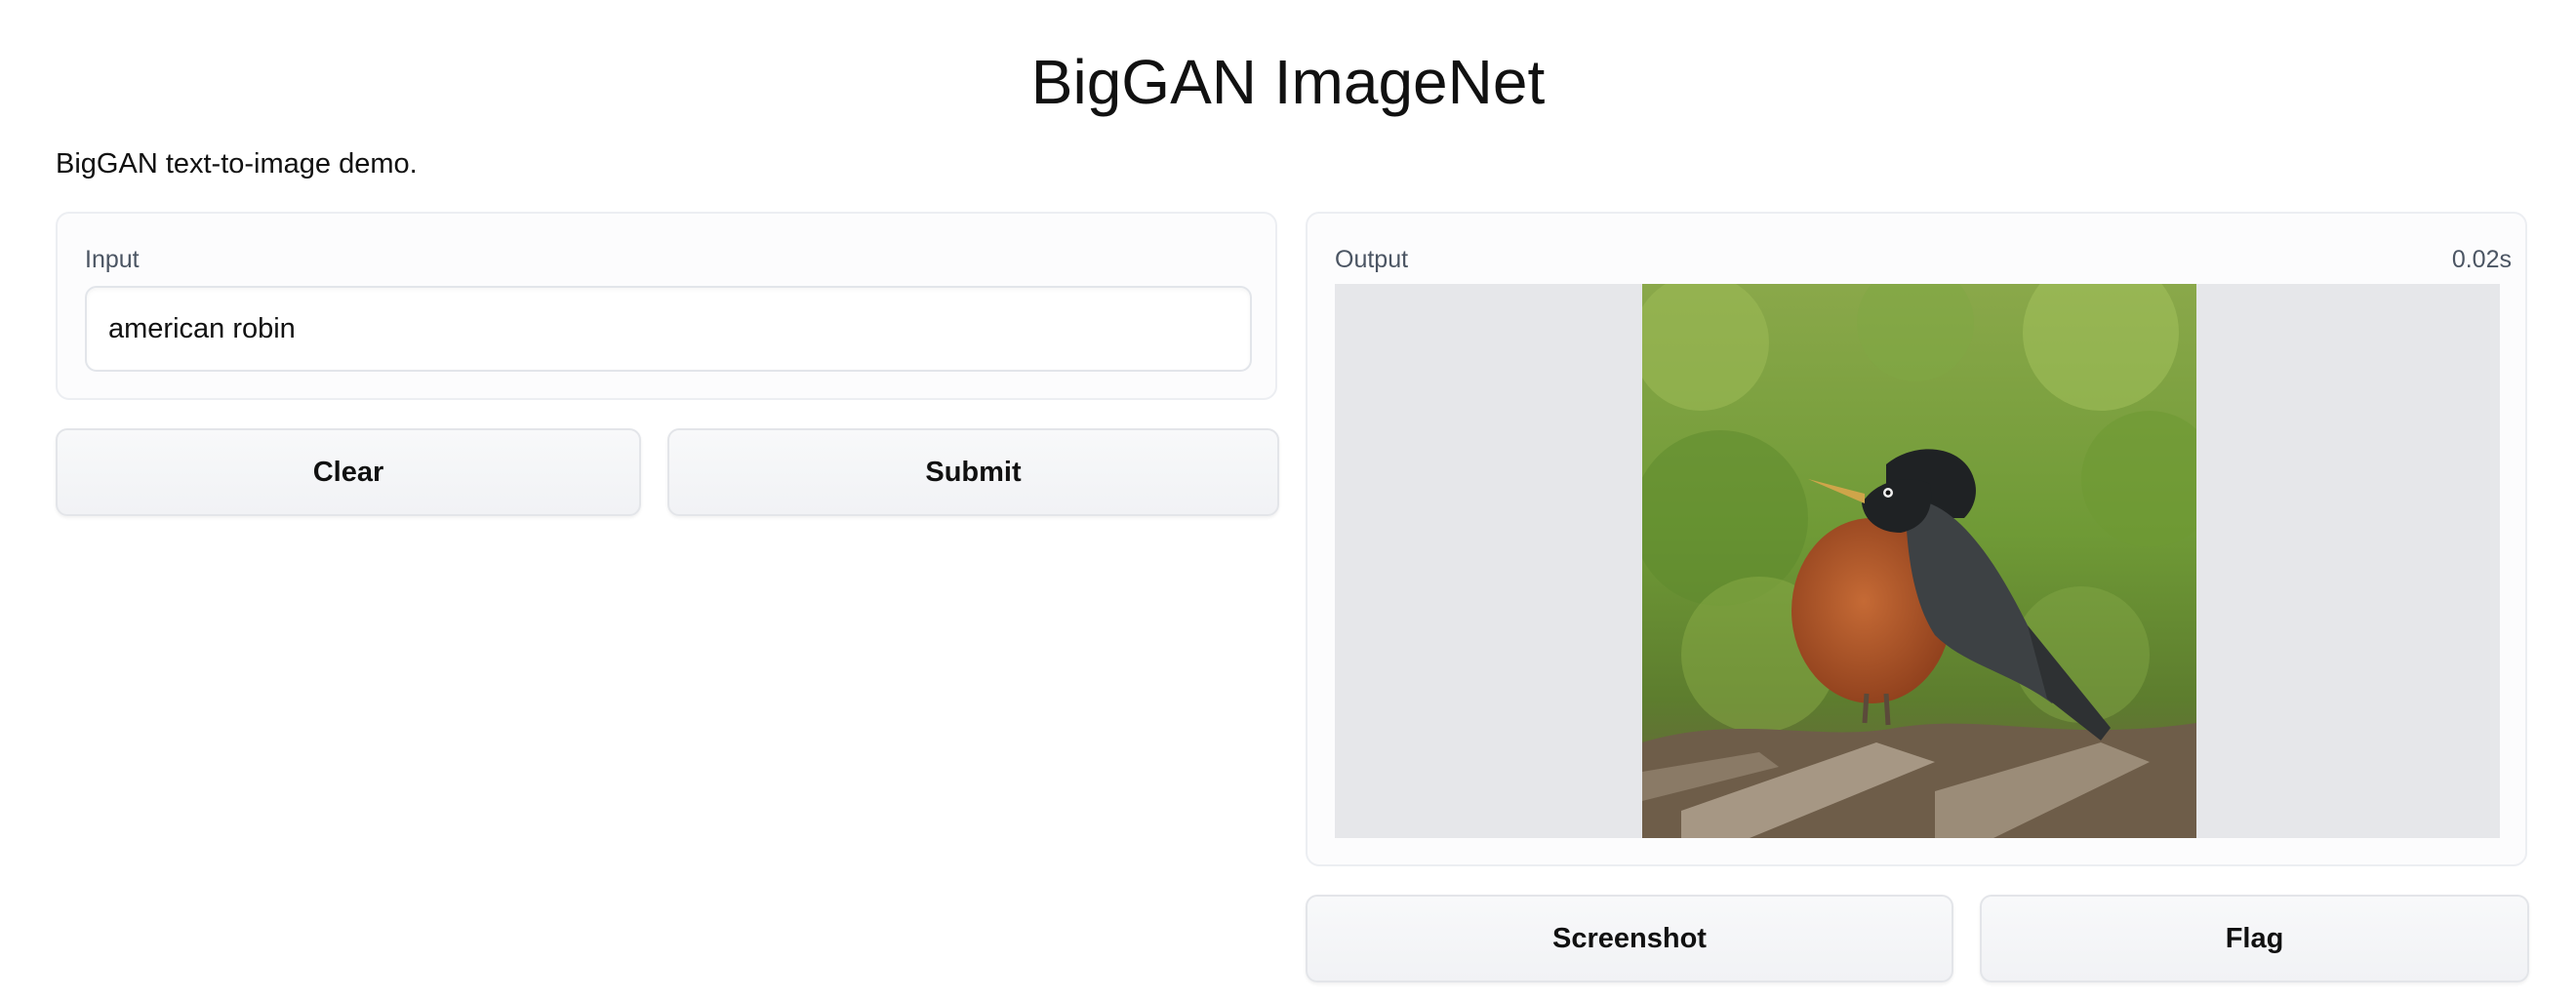 The height and width of the screenshot is (1001, 2576). I want to click on input-textbox: american robin, so click(668, 329).